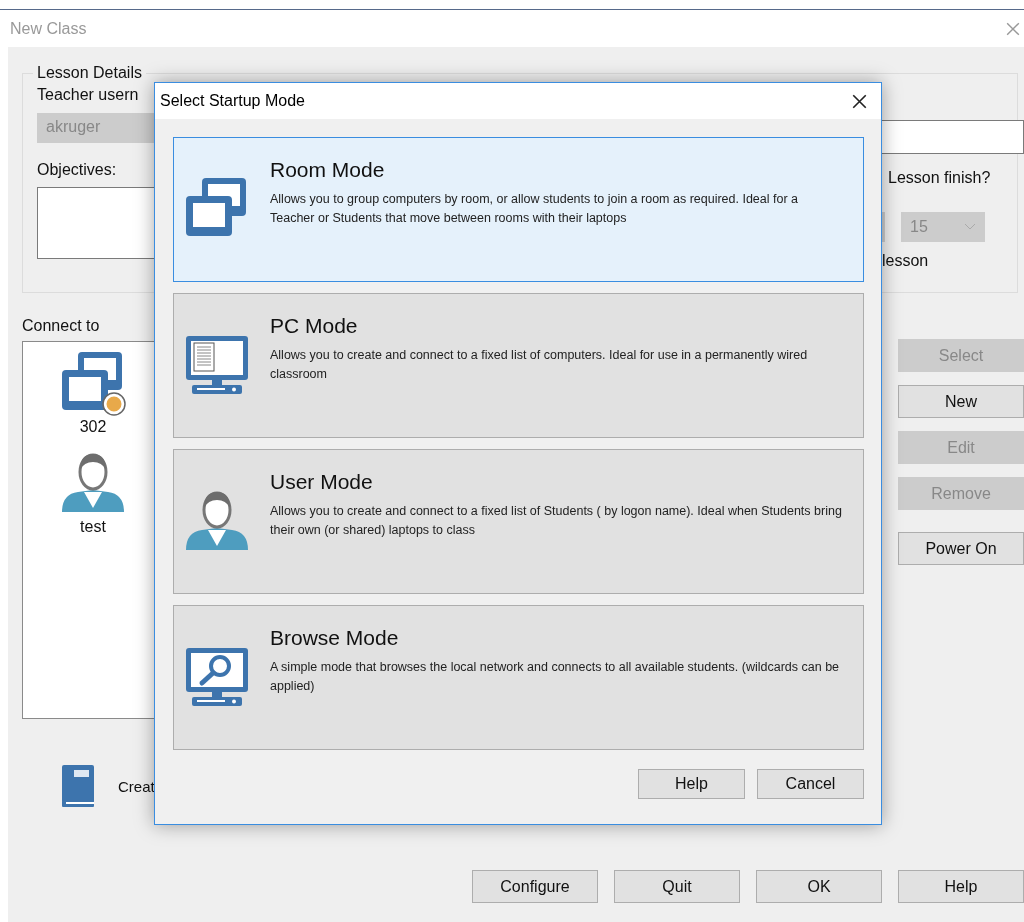 This screenshot has width=1024, height=922. Describe the element at coordinates (939, 178) in the screenshot. I see `field-label: Lesson finish?` at that location.